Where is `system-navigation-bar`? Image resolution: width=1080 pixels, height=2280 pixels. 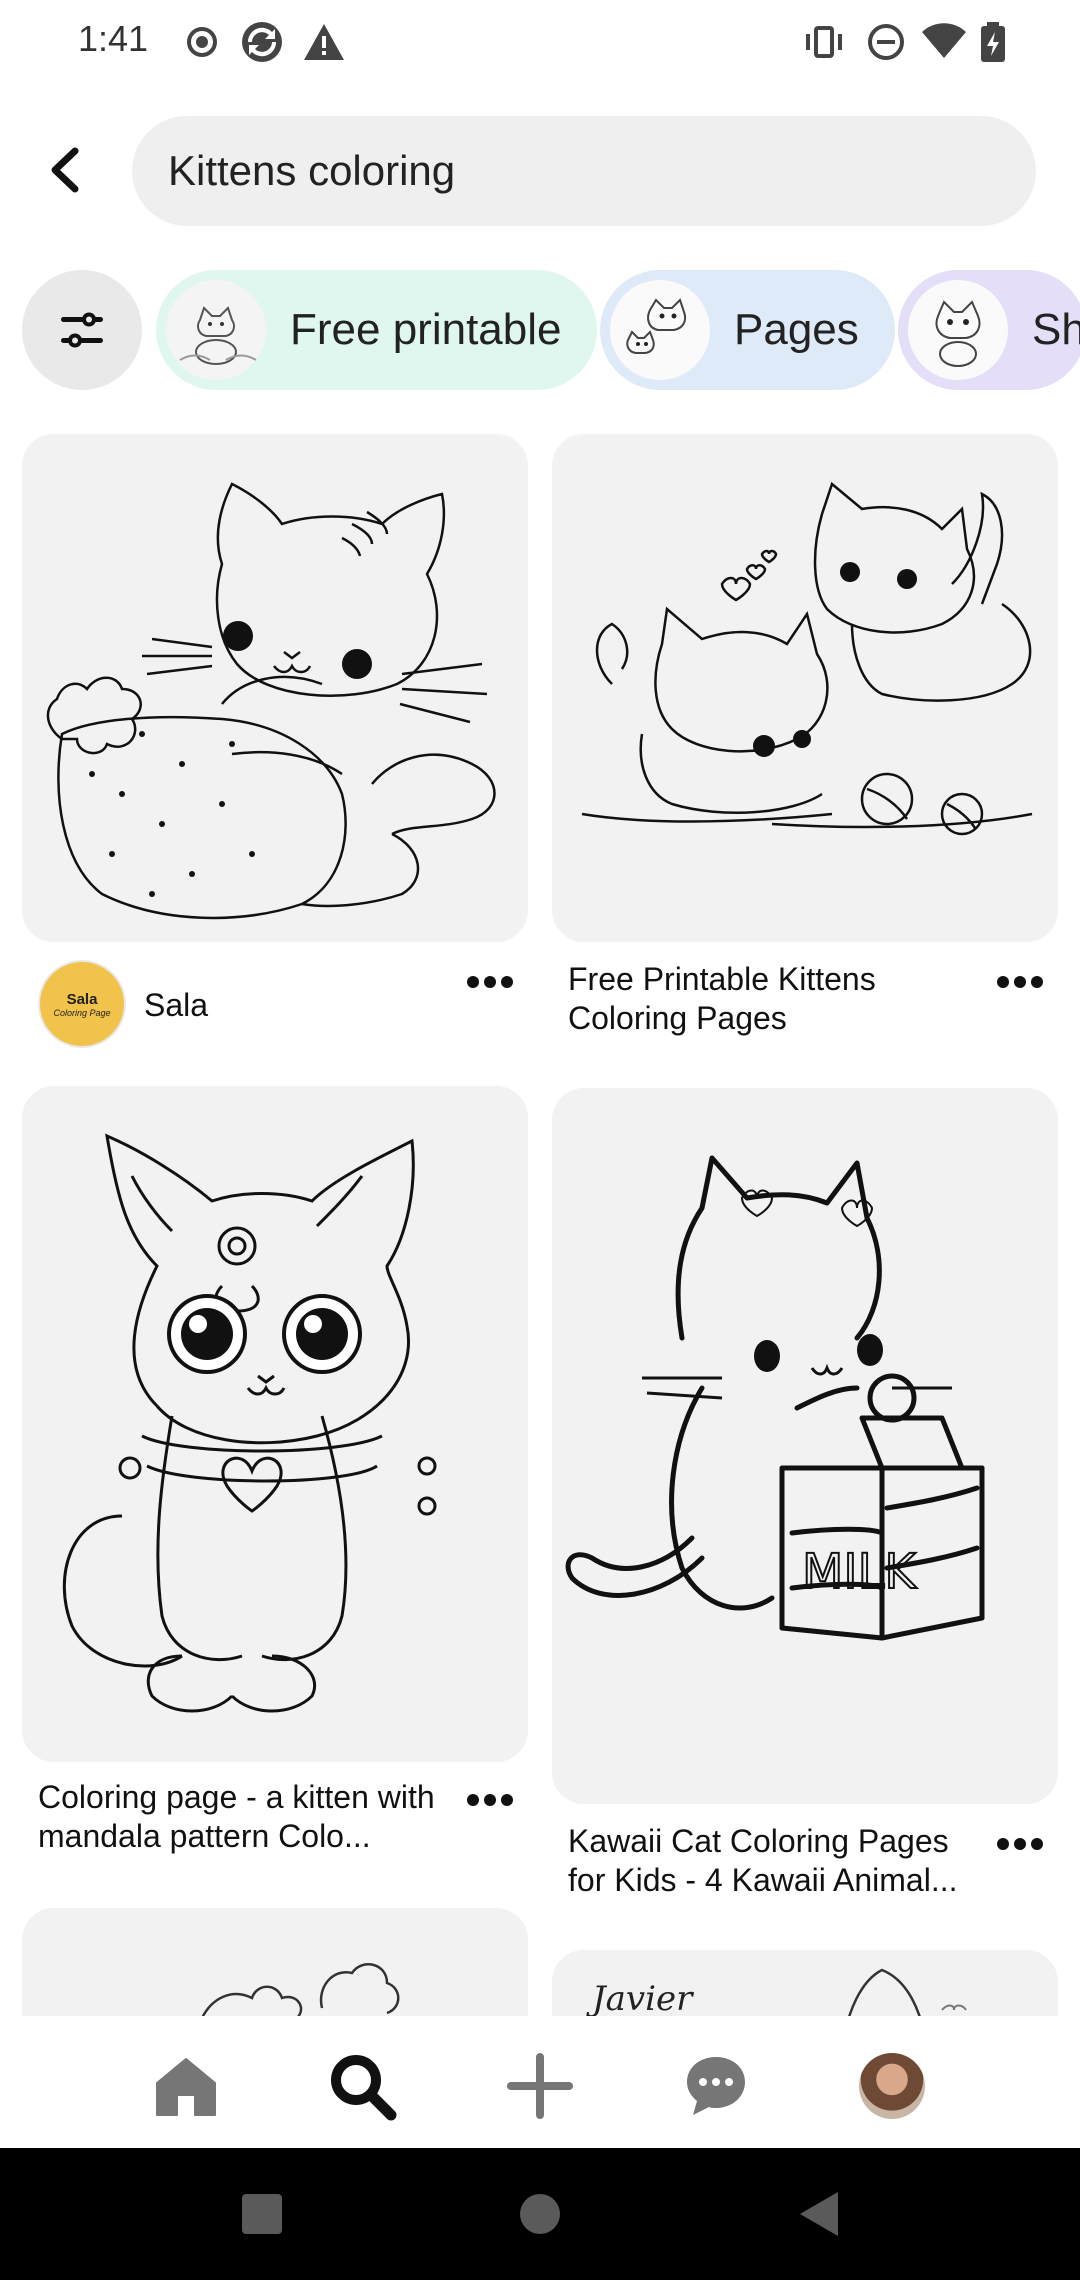 system-navigation-bar is located at coordinates (540, 2214).